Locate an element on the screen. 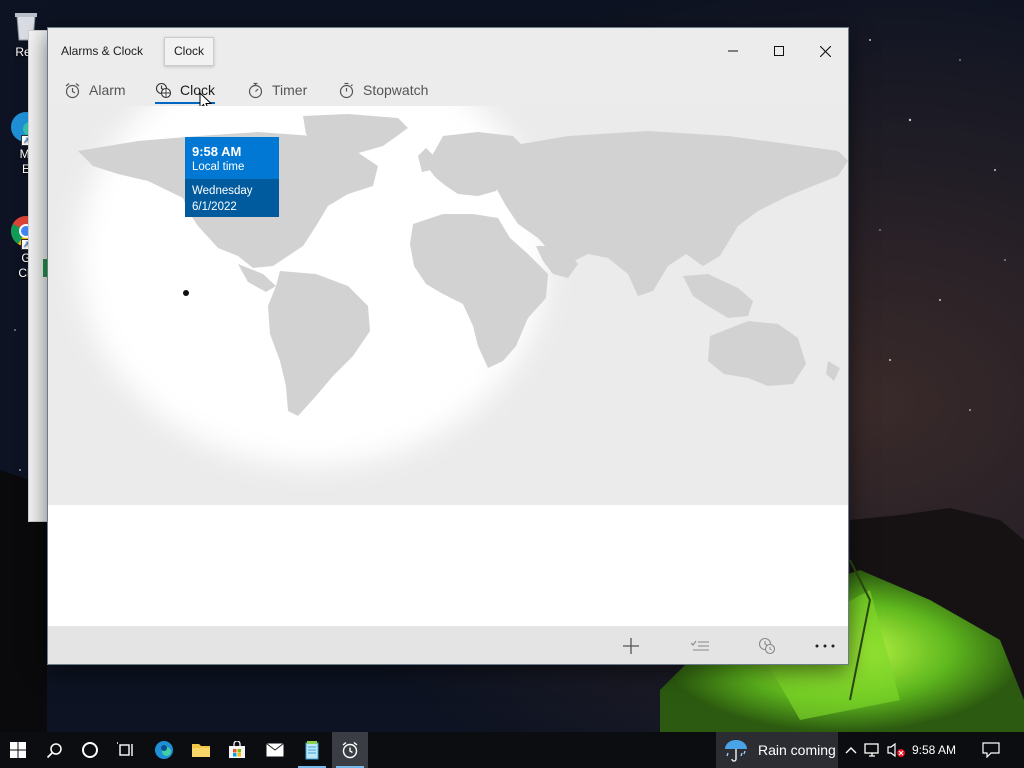 The width and height of the screenshot is (1024, 768). store-bag-icon is located at coordinates (237, 749).